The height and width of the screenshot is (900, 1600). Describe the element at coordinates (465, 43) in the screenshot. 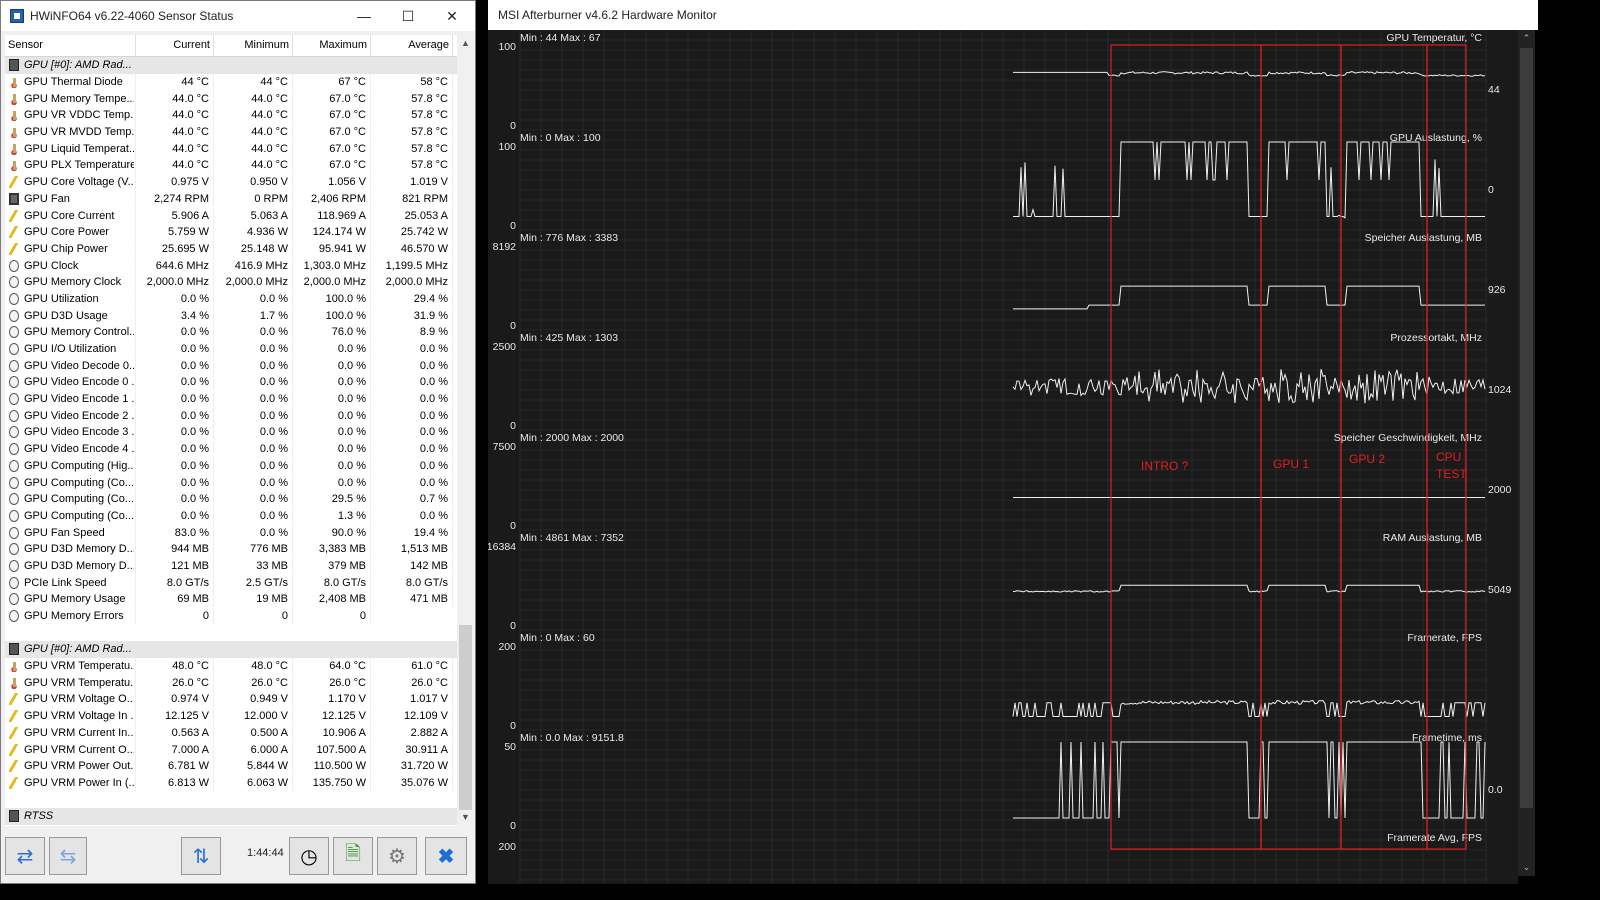

I see `scroll-up-icon: ▲` at that location.